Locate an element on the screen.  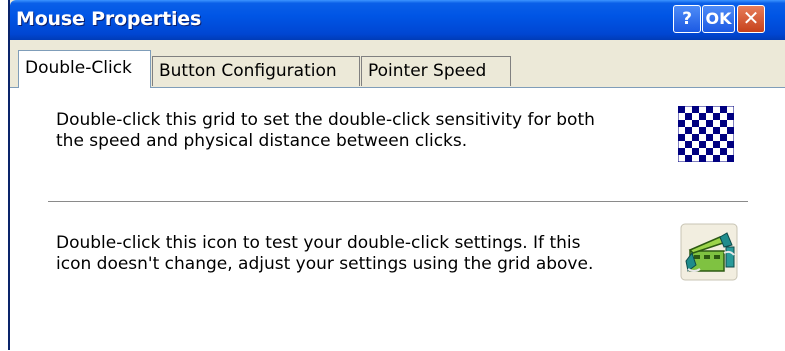
ok-button: OK is located at coordinates (718, 19).